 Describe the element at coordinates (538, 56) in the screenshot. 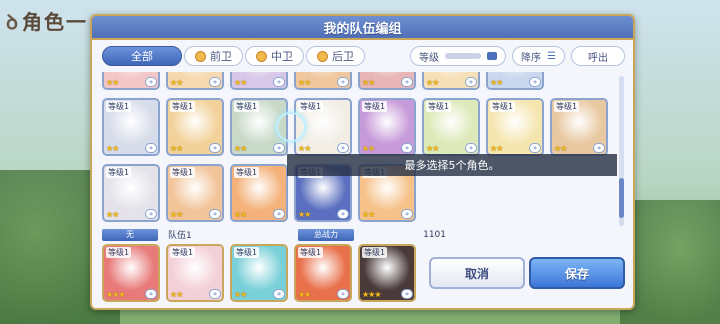

I see `sort-order-button: 降序 ☰` at that location.